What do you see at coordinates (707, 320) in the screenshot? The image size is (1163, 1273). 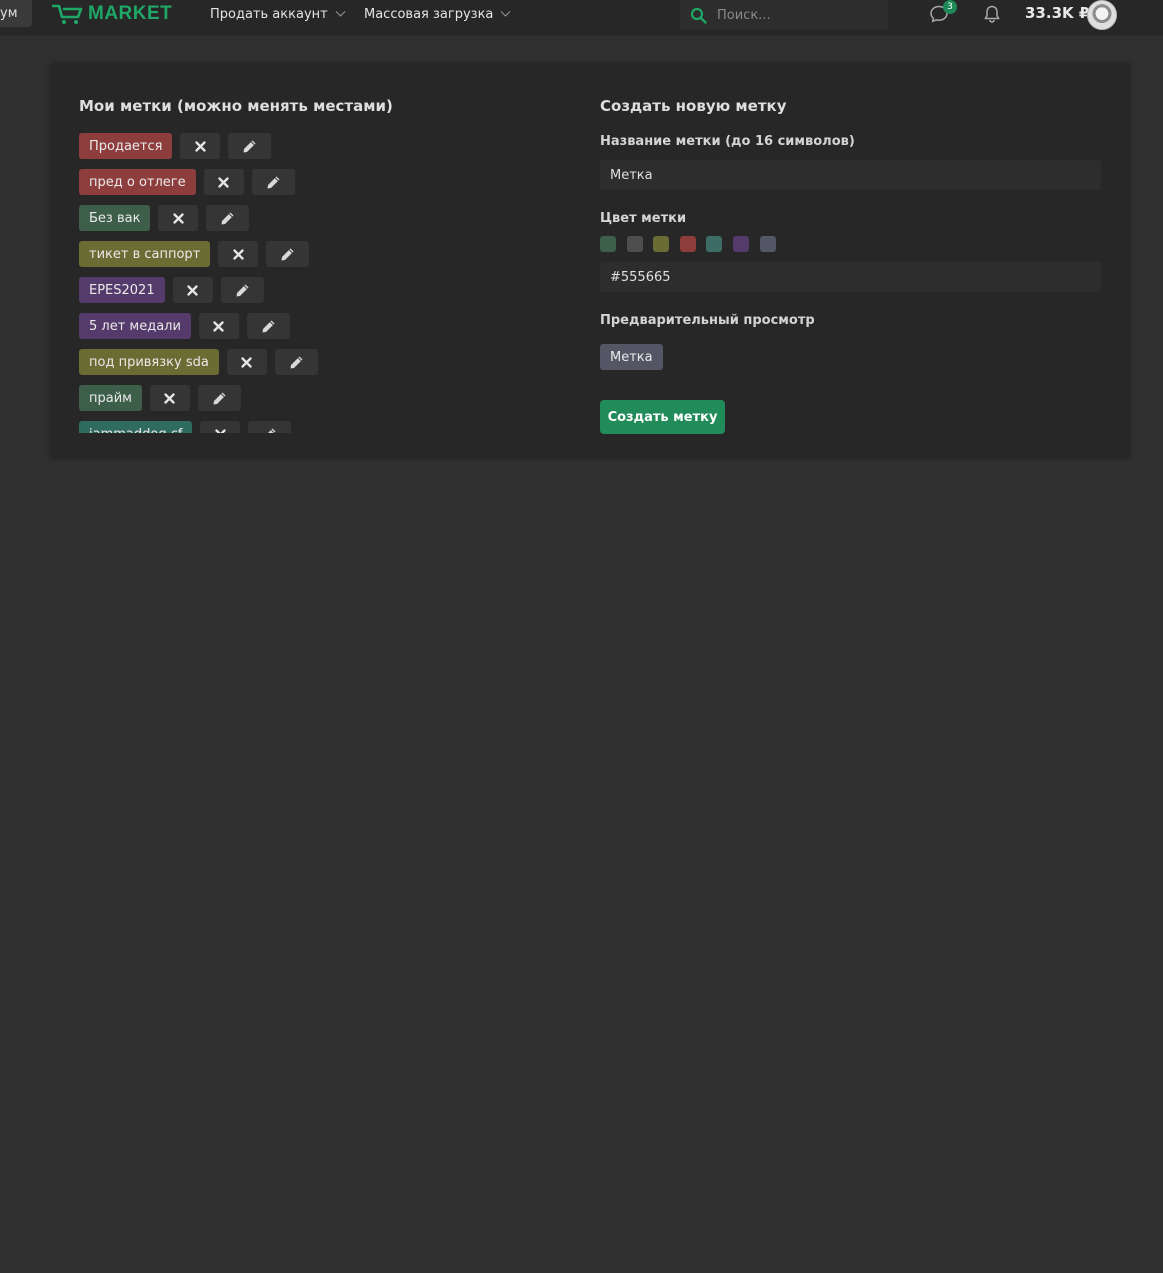 I see `preview-label: Предварительный просмотр` at bounding box center [707, 320].